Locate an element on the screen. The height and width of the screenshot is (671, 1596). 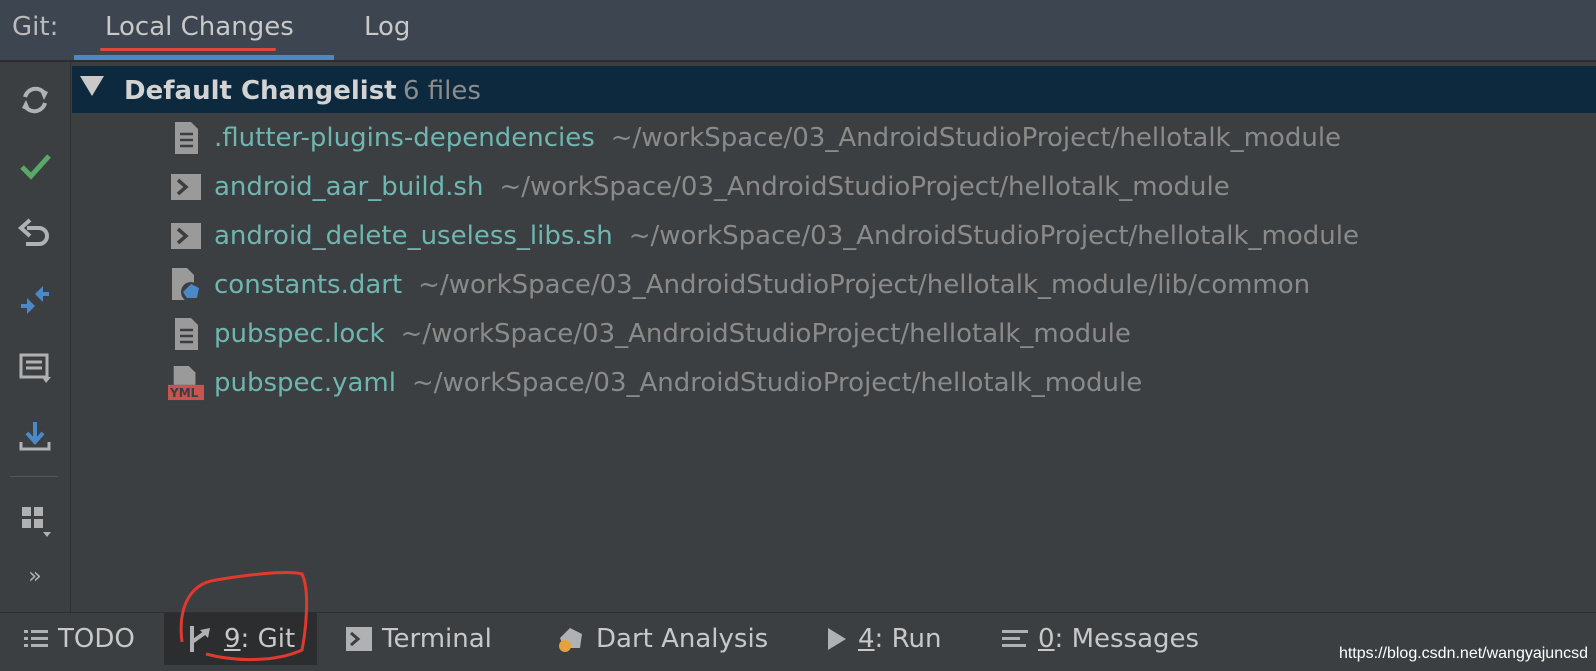
dart-analysis-label: Dart Analysis is located at coordinates (682, 639).